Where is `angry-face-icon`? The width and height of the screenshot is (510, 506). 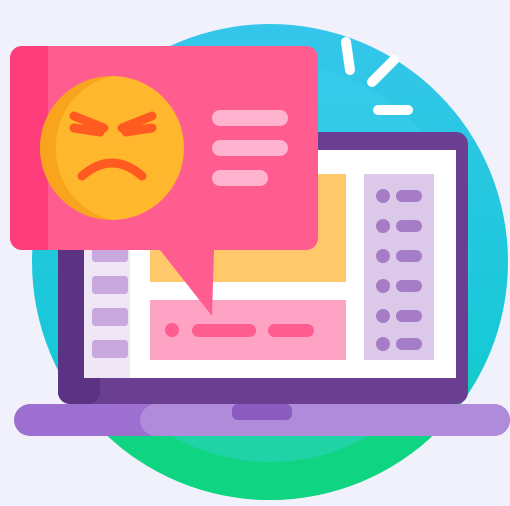 angry-face-icon is located at coordinates (112, 148).